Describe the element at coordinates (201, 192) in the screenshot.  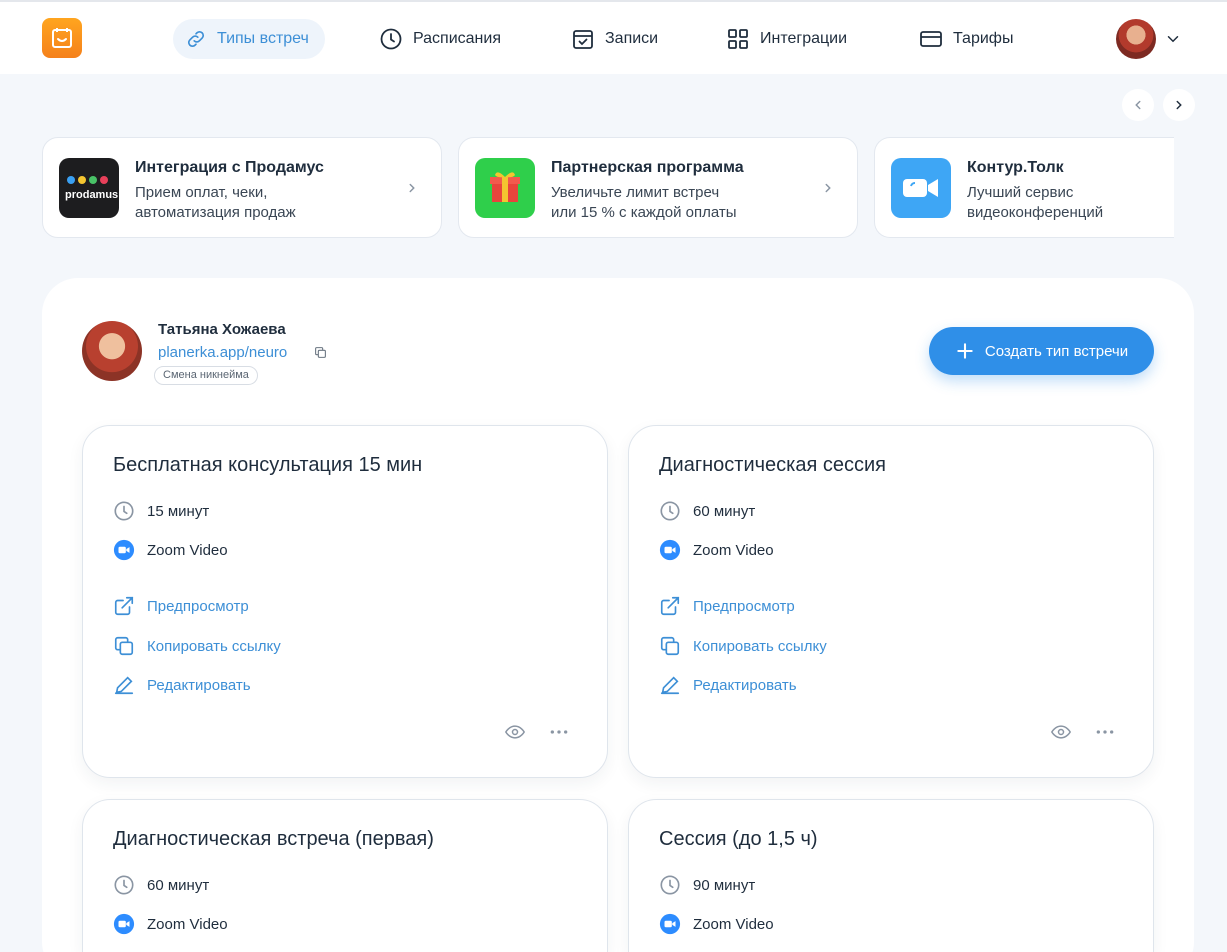
I see `promo-desc-line: Прием оплат, чеки,` at that location.